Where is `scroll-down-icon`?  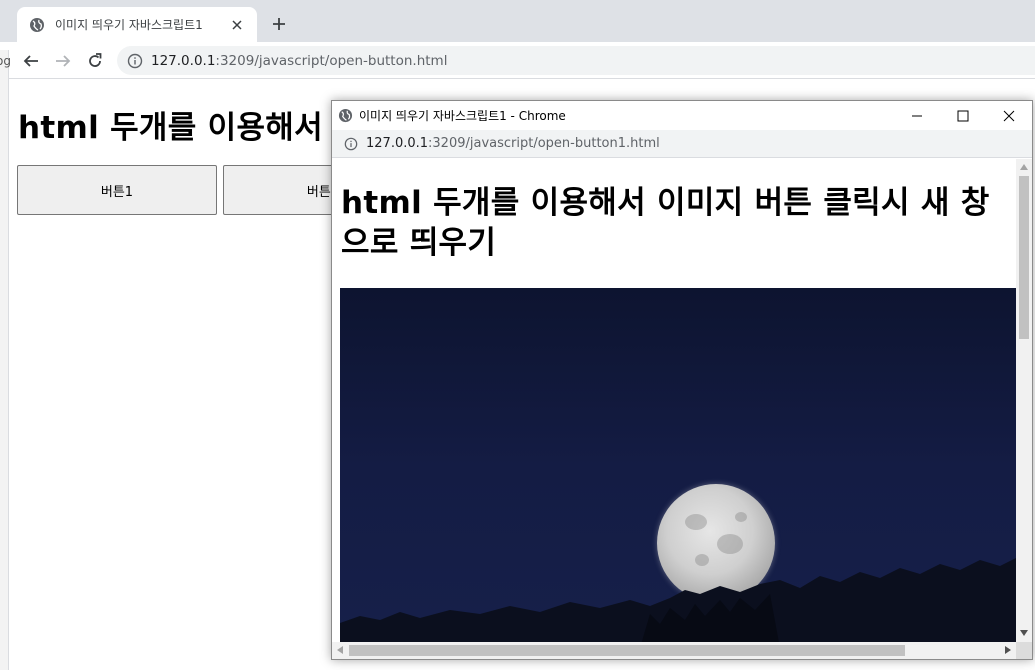 scroll-down-icon is located at coordinates (1024, 633).